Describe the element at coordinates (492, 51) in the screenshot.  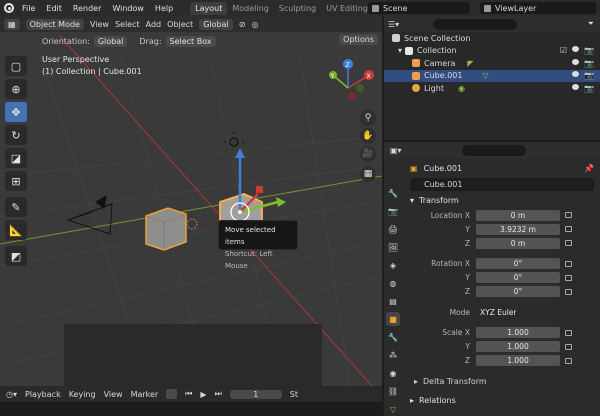
I see `outliner-row-collection: ▾ Collection ☑ 📷` at that location.